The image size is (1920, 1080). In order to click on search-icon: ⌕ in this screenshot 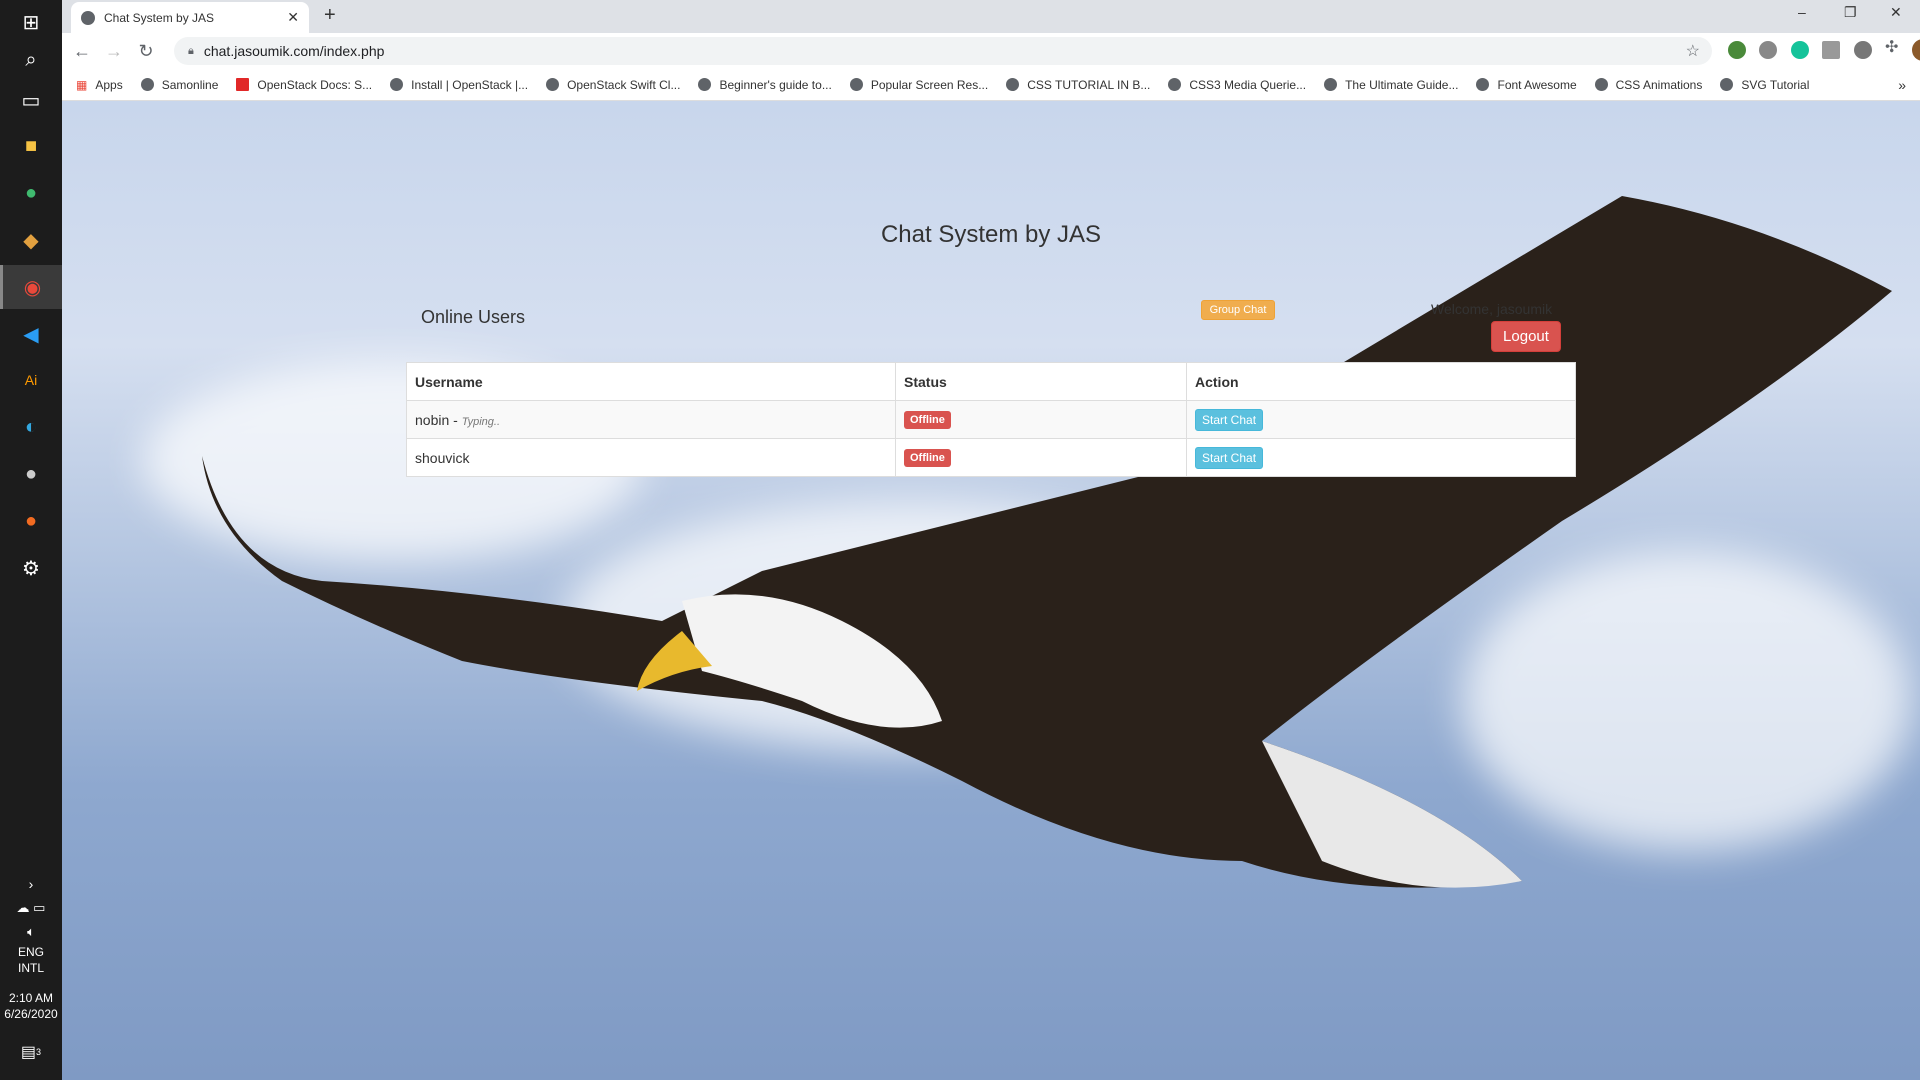, I will do `click(31, 60)`.